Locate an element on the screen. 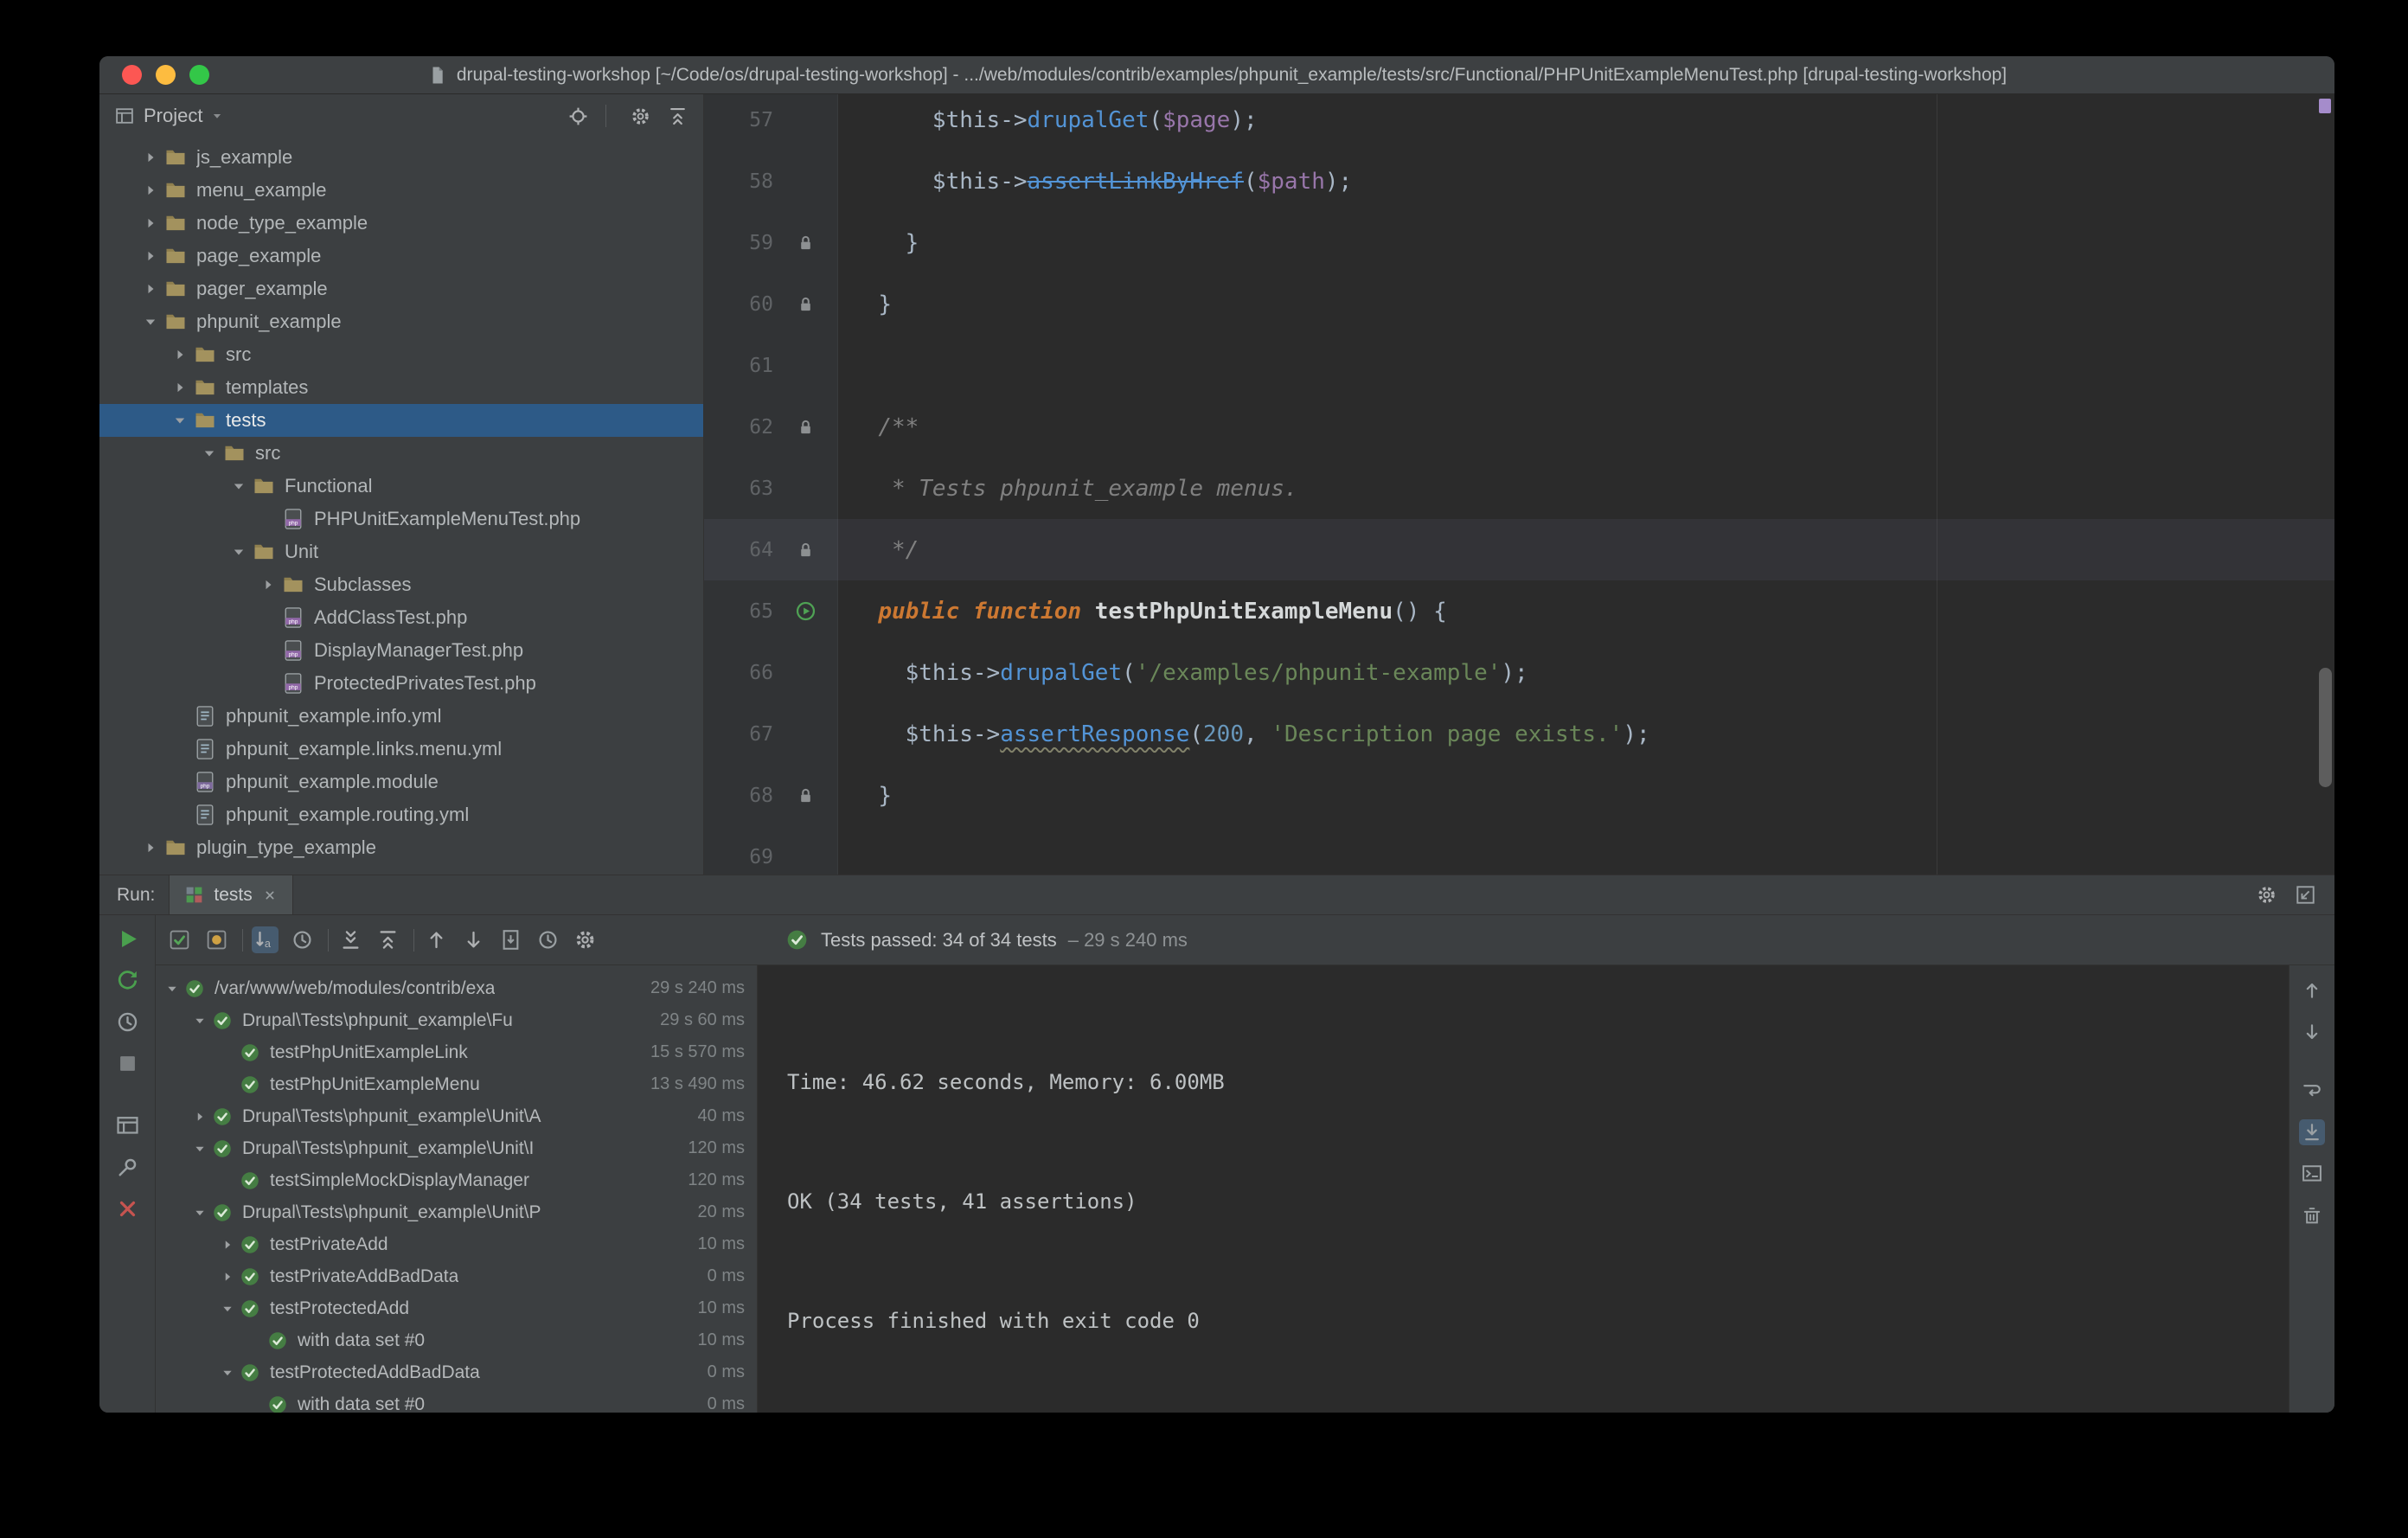  project-tree-item: Unit is located at coordinates (401, 552).